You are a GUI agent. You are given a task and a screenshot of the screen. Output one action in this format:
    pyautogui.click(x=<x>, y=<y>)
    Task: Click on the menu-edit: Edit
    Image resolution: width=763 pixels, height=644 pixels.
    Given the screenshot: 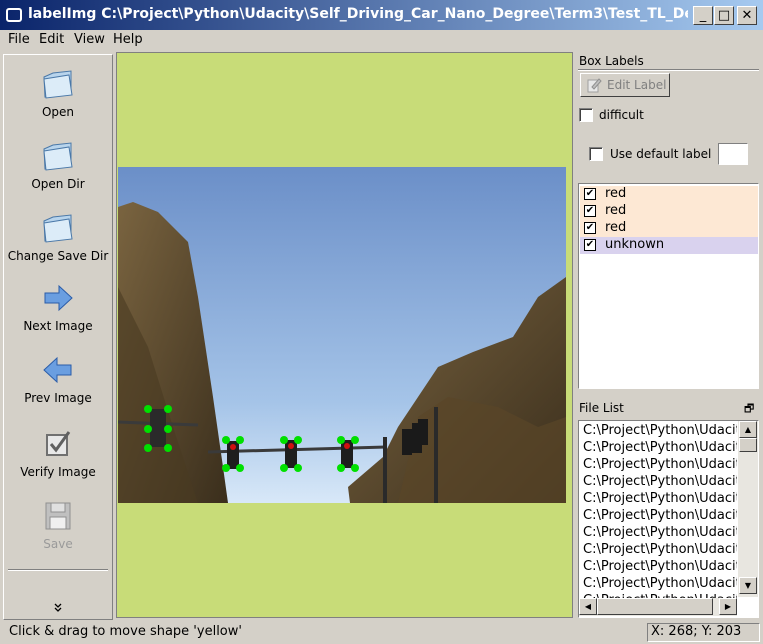 What is the action you would take?
    pyautogui.click(x=51, y=39)
    